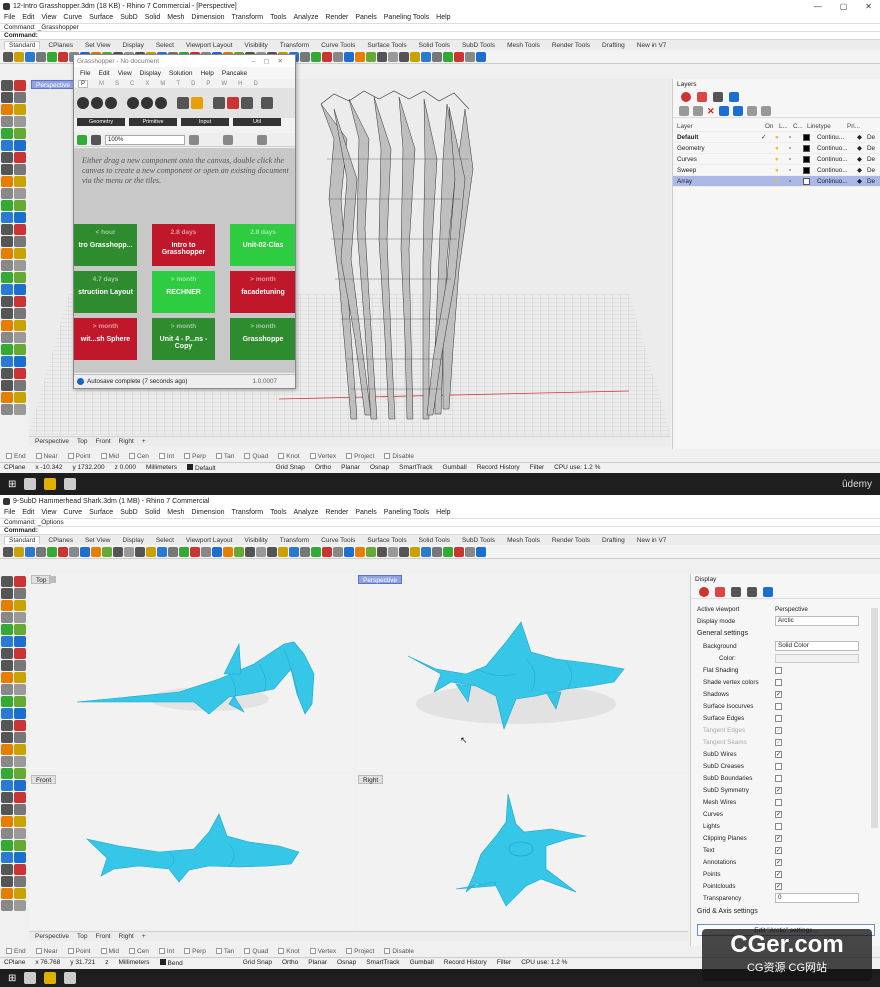  Describe the element at coordinates (577, 467) in the screenshot. I see `status-cpu-use-------: CPU use: 1.2 %` at that location.